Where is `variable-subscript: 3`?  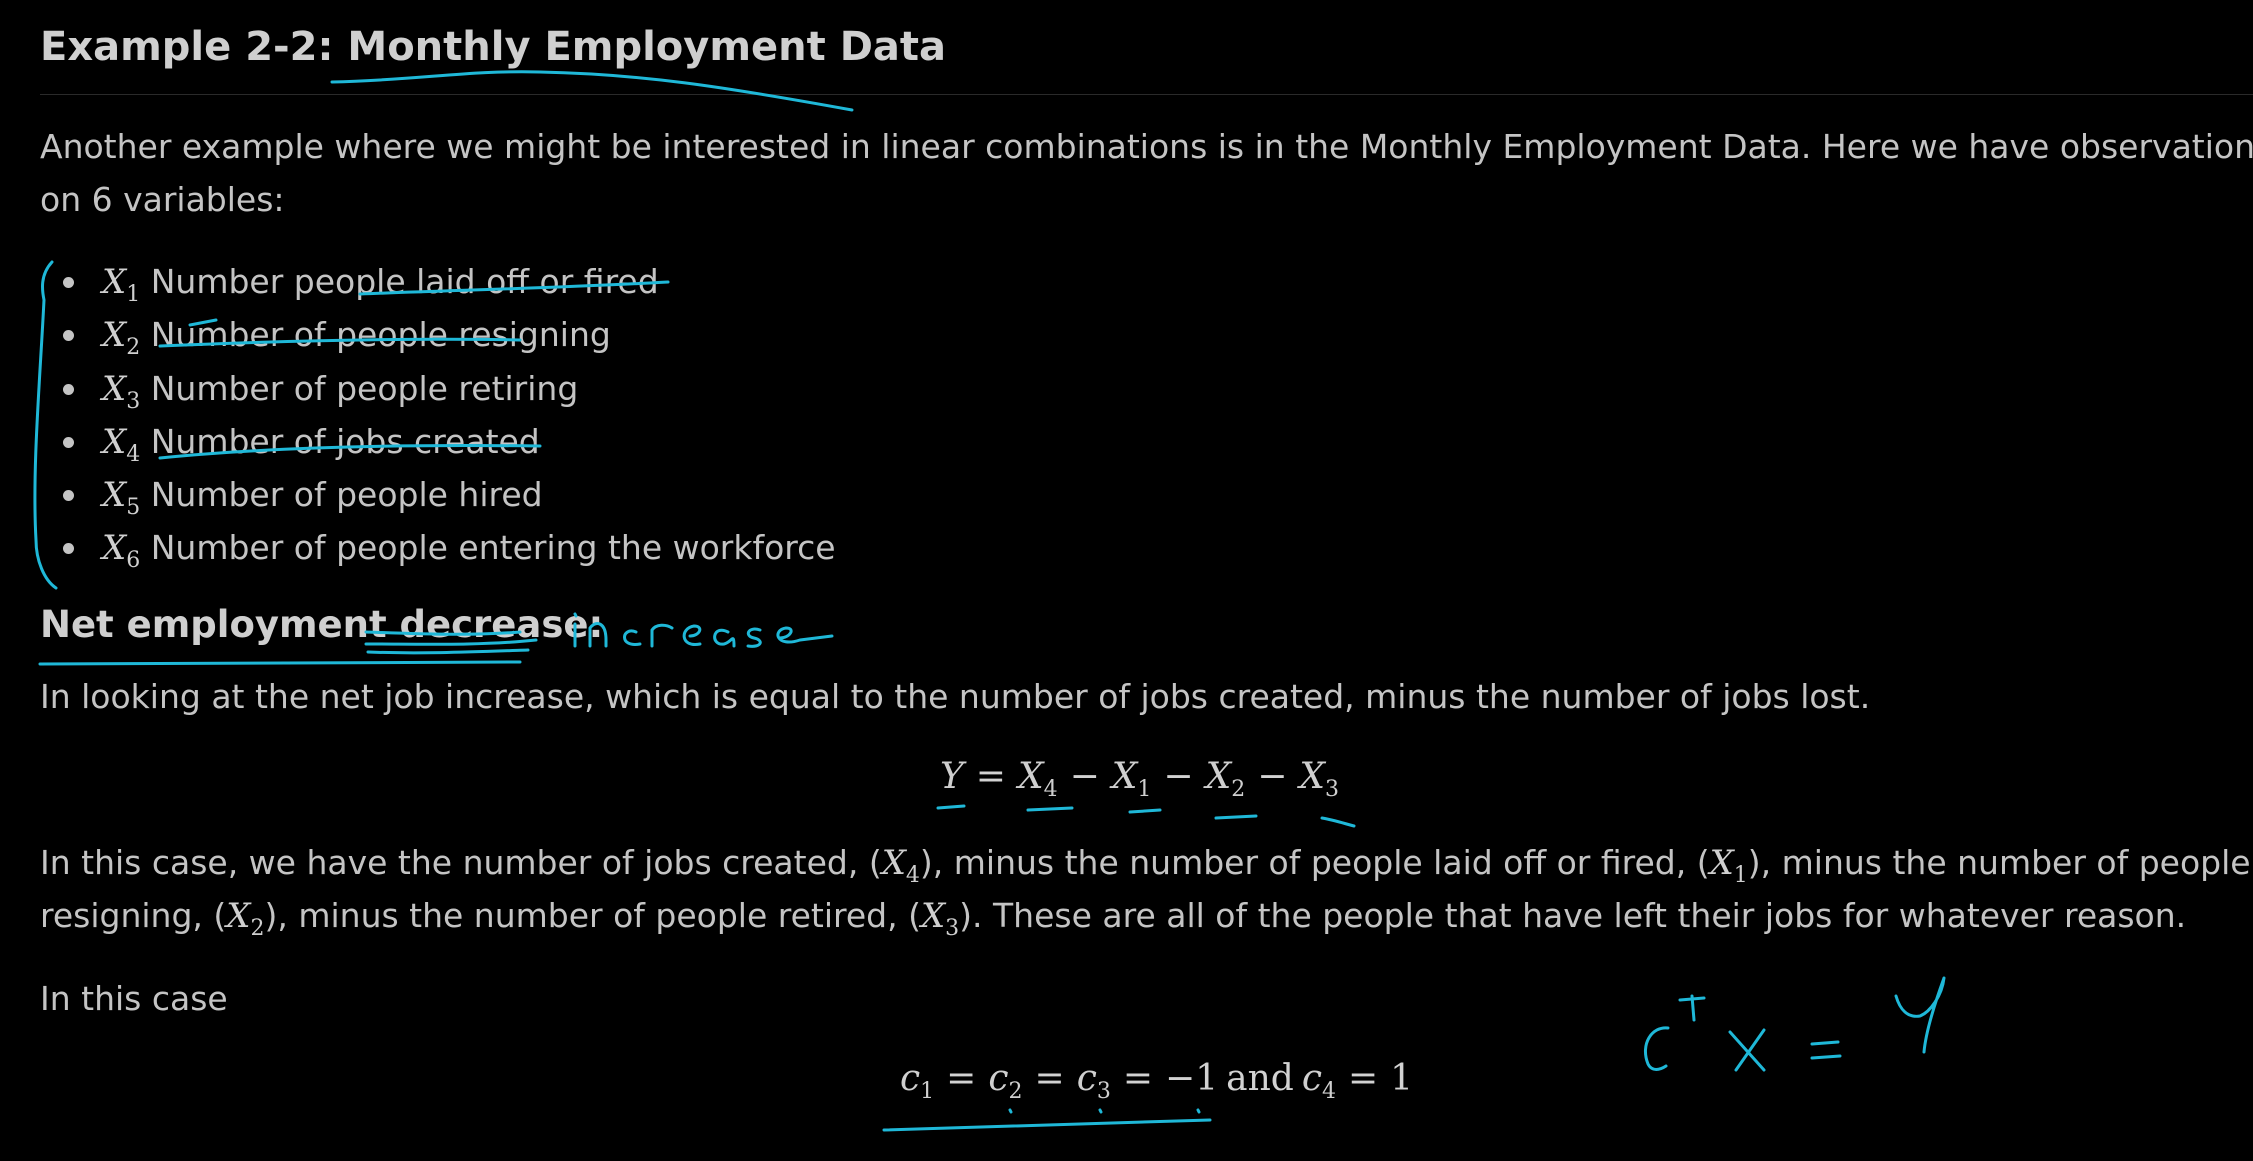 variable-subscript: 3 is located at coordinates (133, 401).